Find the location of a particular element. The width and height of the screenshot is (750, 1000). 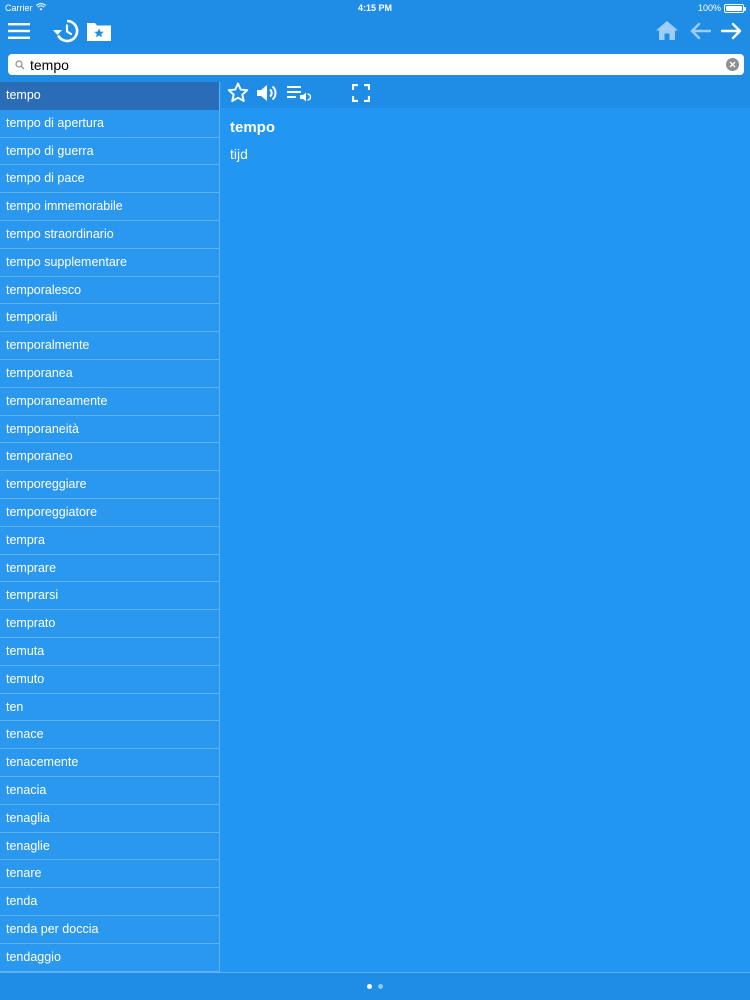

word-list-item: tempo straordinario is located at coordinates (109, 235).